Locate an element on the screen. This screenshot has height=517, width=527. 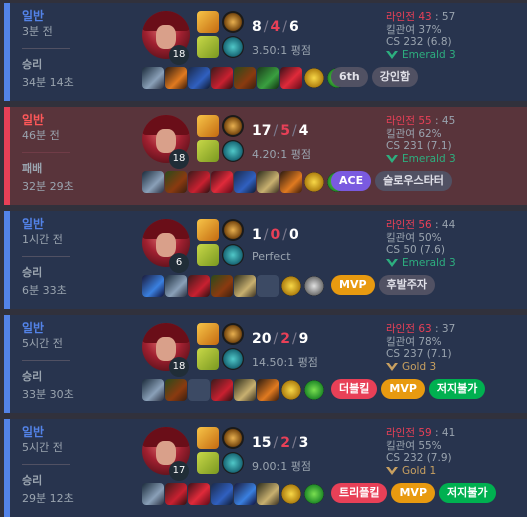
match-info: 일반 3분 전 승리 34분 14초 is located at coordinates (77, 52).